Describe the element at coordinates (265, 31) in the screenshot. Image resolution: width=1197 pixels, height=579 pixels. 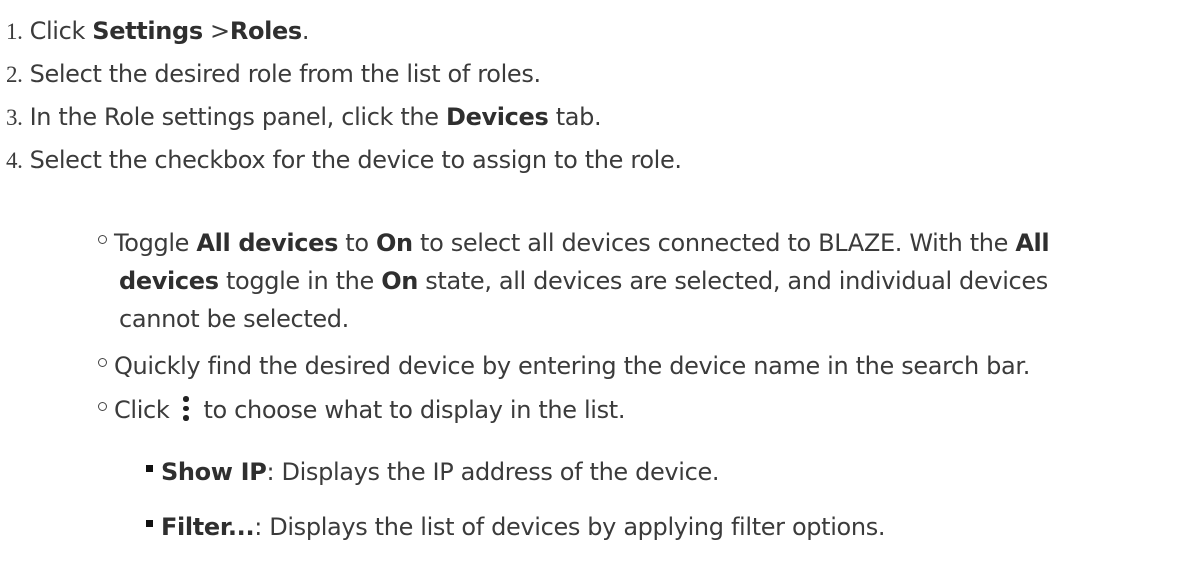
I see `roles-term: Roles` at that location.